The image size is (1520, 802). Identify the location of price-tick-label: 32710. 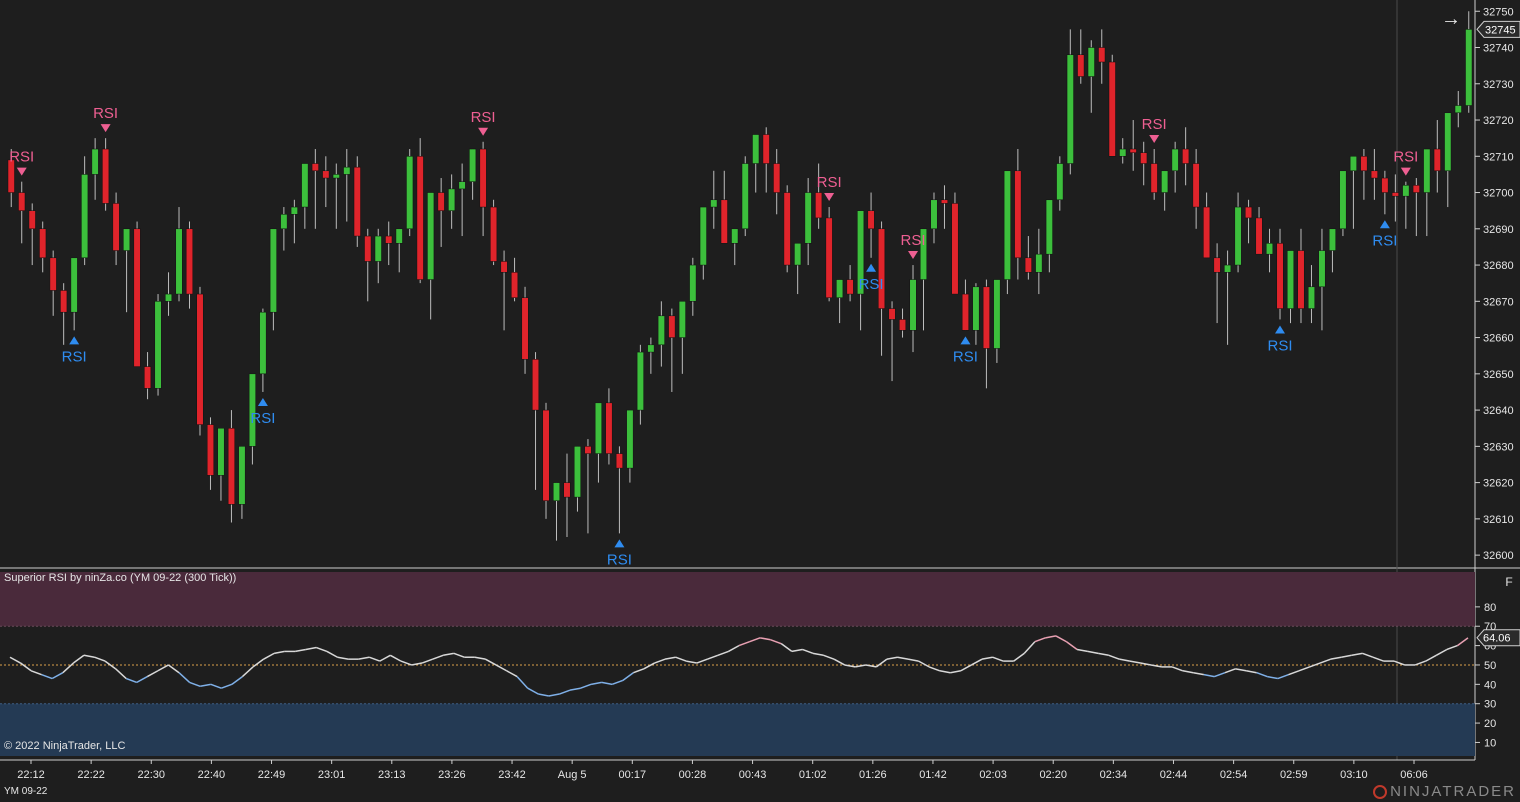
(1498, 157).